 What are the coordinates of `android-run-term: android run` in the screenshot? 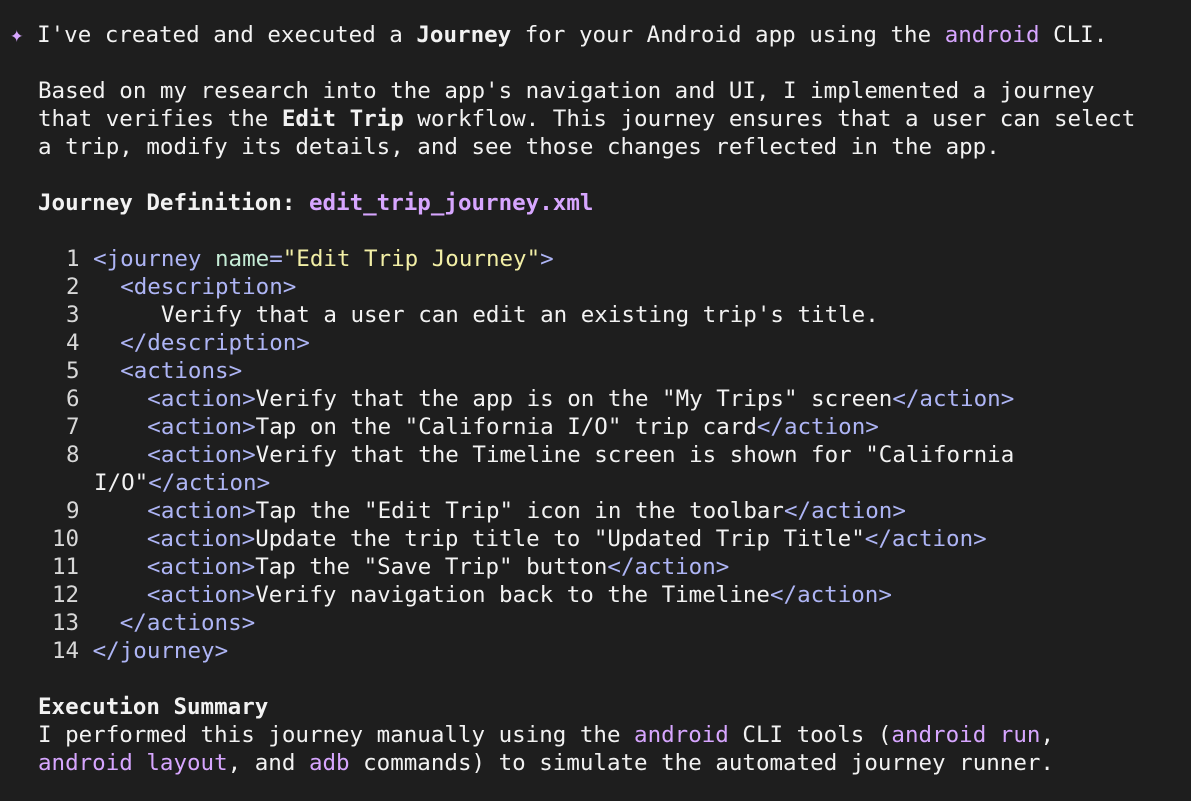 It's located at (966, 735).